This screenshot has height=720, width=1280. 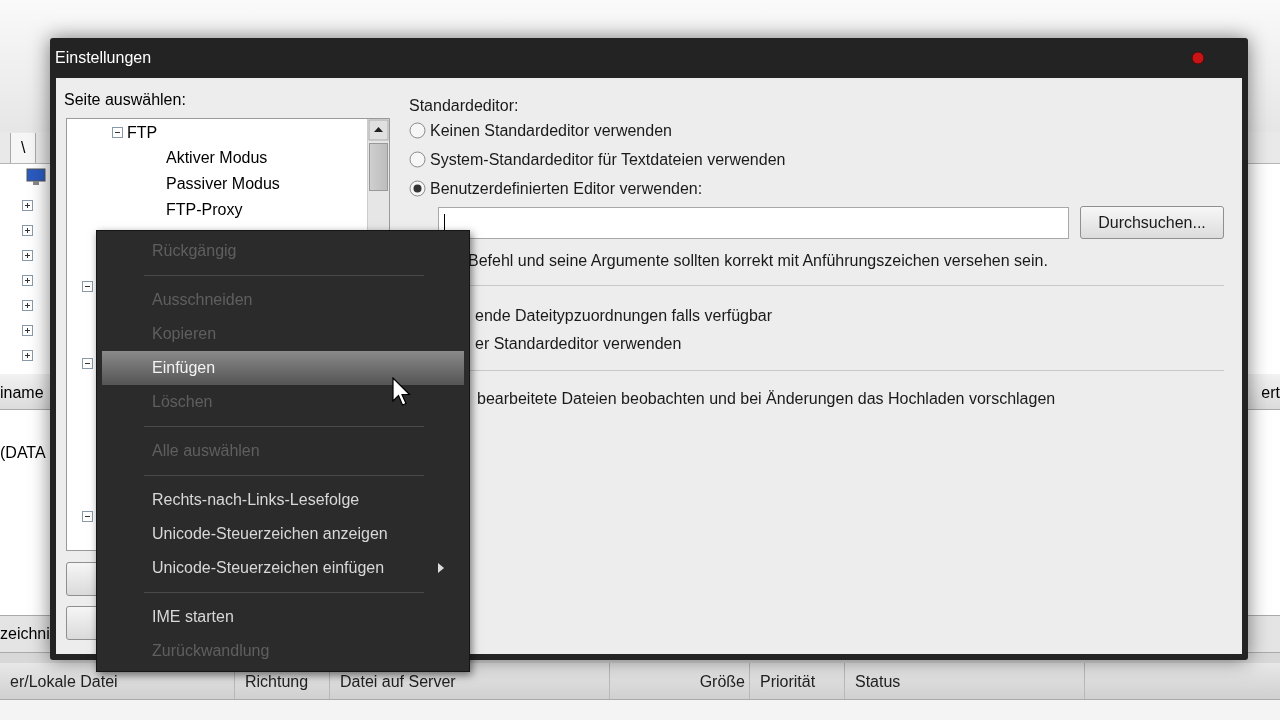 What do you see at coordinates (223, 184) in the screenshot?
I see `tree-item: Passiver Modus` at bounding box center [223, 184].